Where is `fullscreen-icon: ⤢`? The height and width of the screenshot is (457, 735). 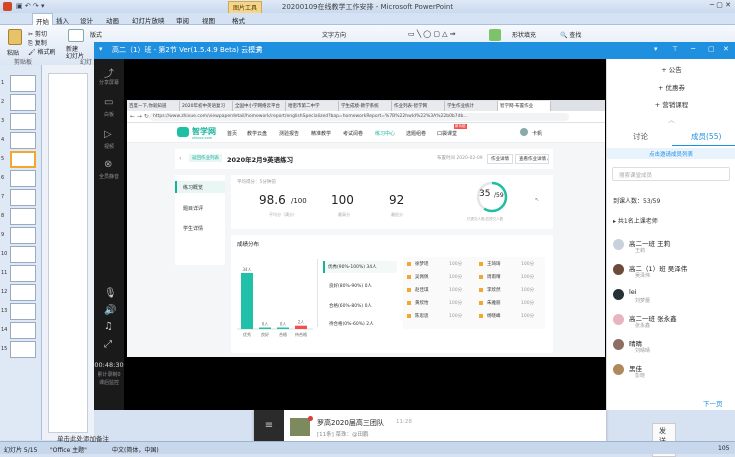
fullscreen-icon: ⤢ is located at coordinates (108, 344).